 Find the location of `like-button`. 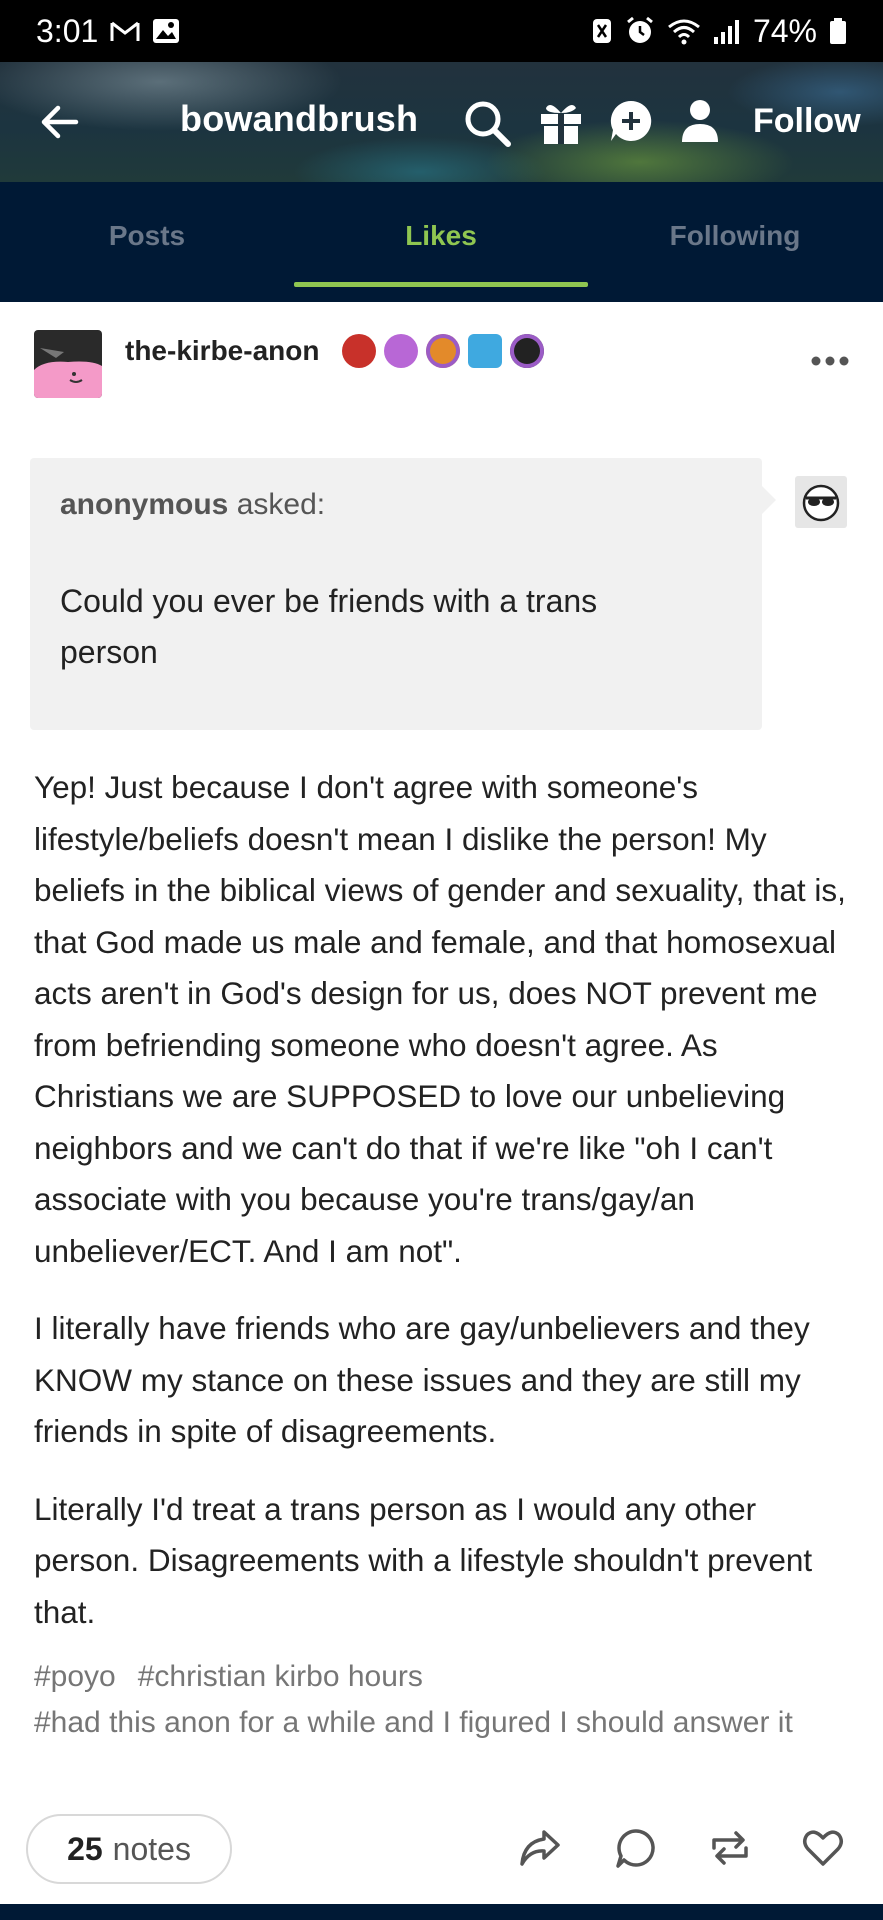

like-button is located at coordinates (823, 1848).